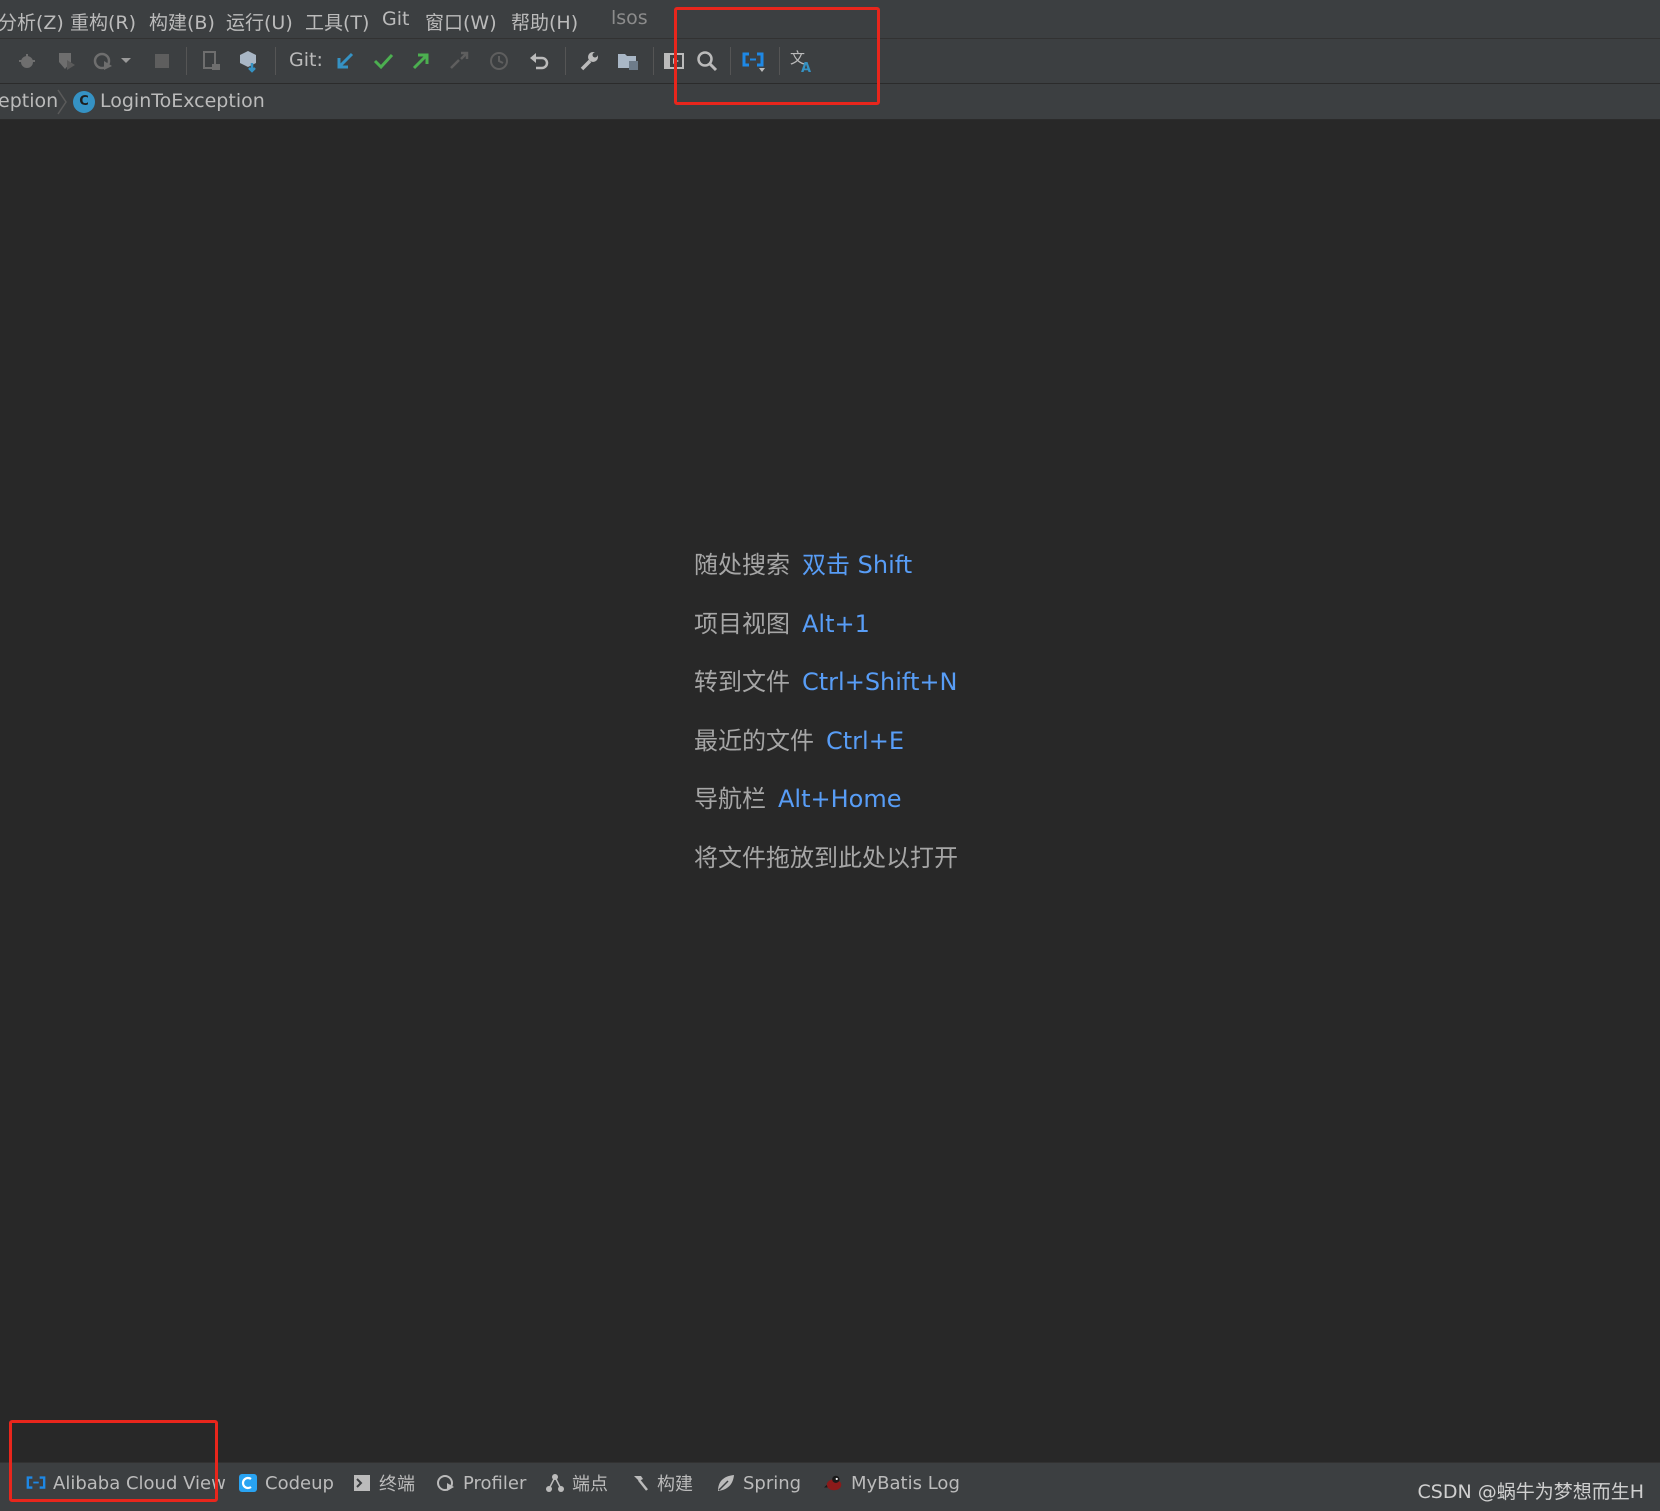  I want to click on profile-icon, so click(103, 61).